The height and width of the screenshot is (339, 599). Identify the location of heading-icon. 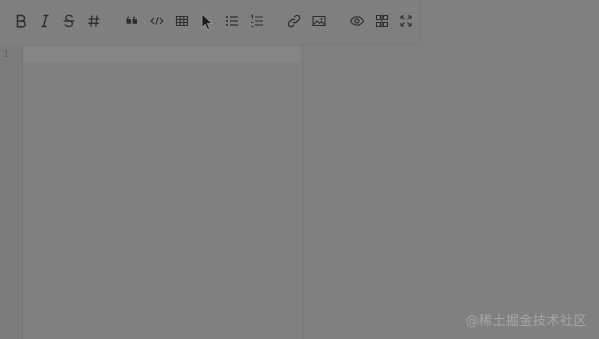
(94, 21).